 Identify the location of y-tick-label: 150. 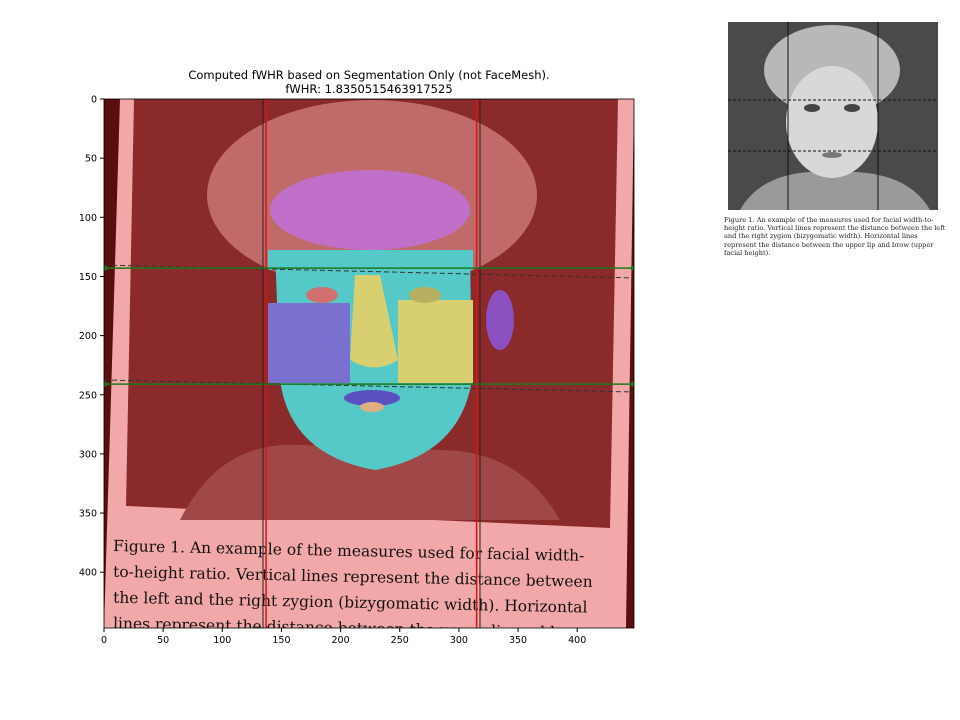
(88, 277).